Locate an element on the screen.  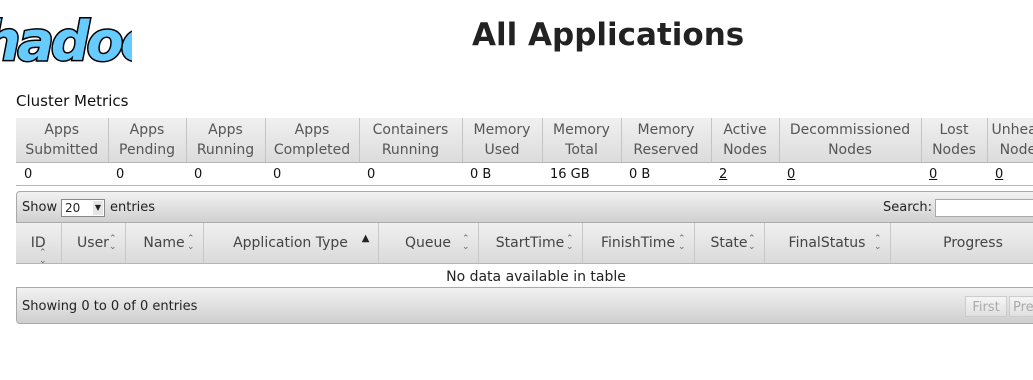
metric-header: Apps Submitted is located at coordinates (62, 140).